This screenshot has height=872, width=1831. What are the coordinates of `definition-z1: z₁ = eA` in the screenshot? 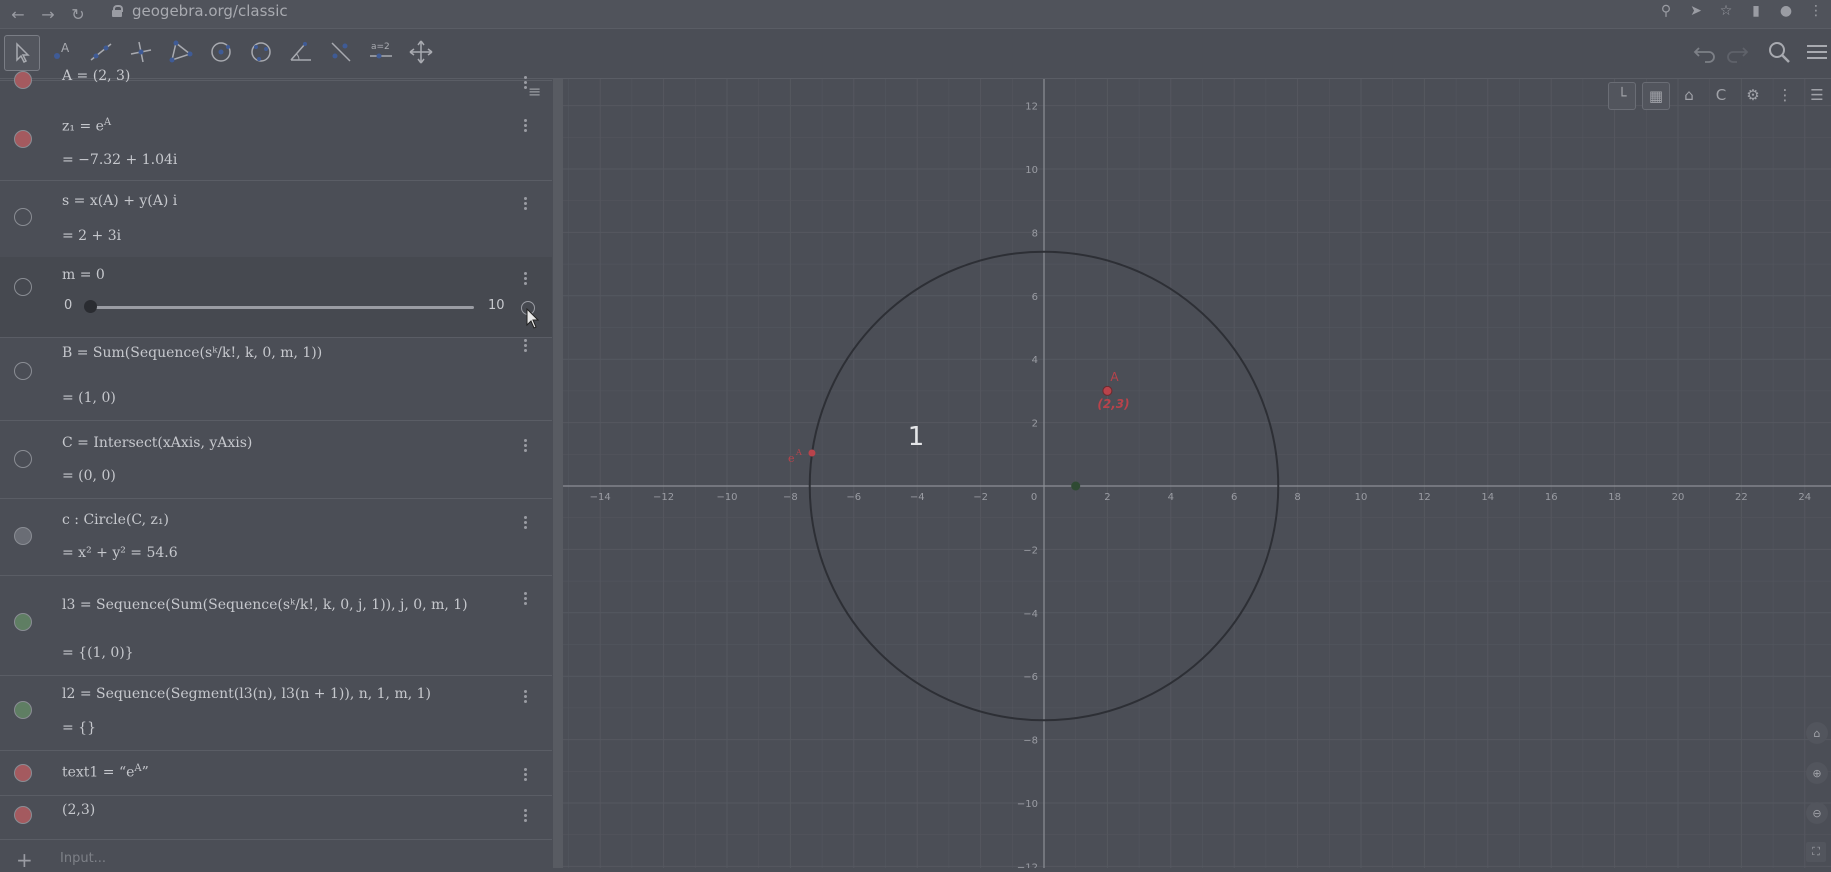 It's located at (86, 126).